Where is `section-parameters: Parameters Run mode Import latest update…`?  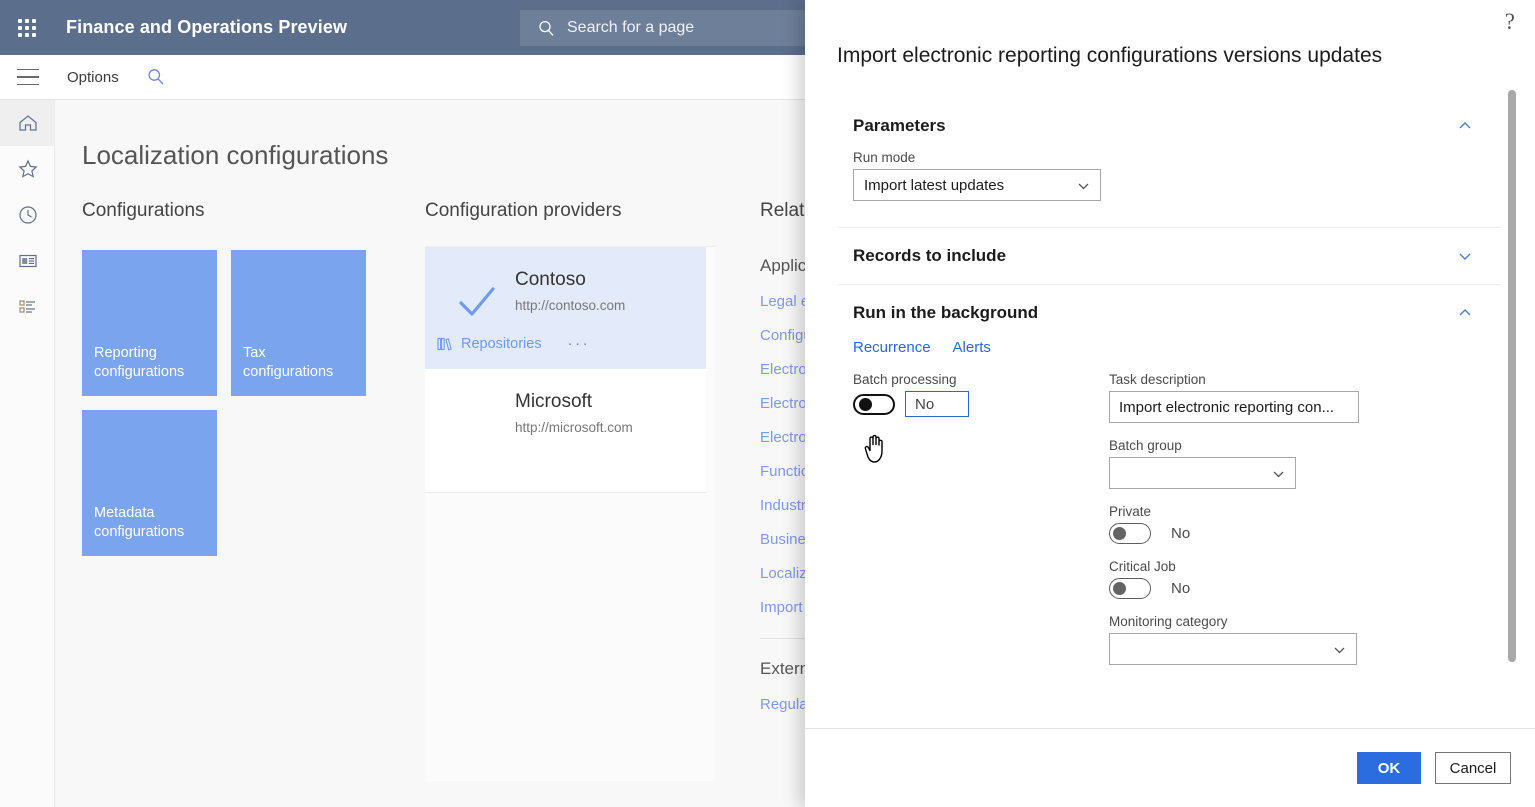
section-parameters: Parameters Run mode Import latest update… is located at coordinates (1169, 163).